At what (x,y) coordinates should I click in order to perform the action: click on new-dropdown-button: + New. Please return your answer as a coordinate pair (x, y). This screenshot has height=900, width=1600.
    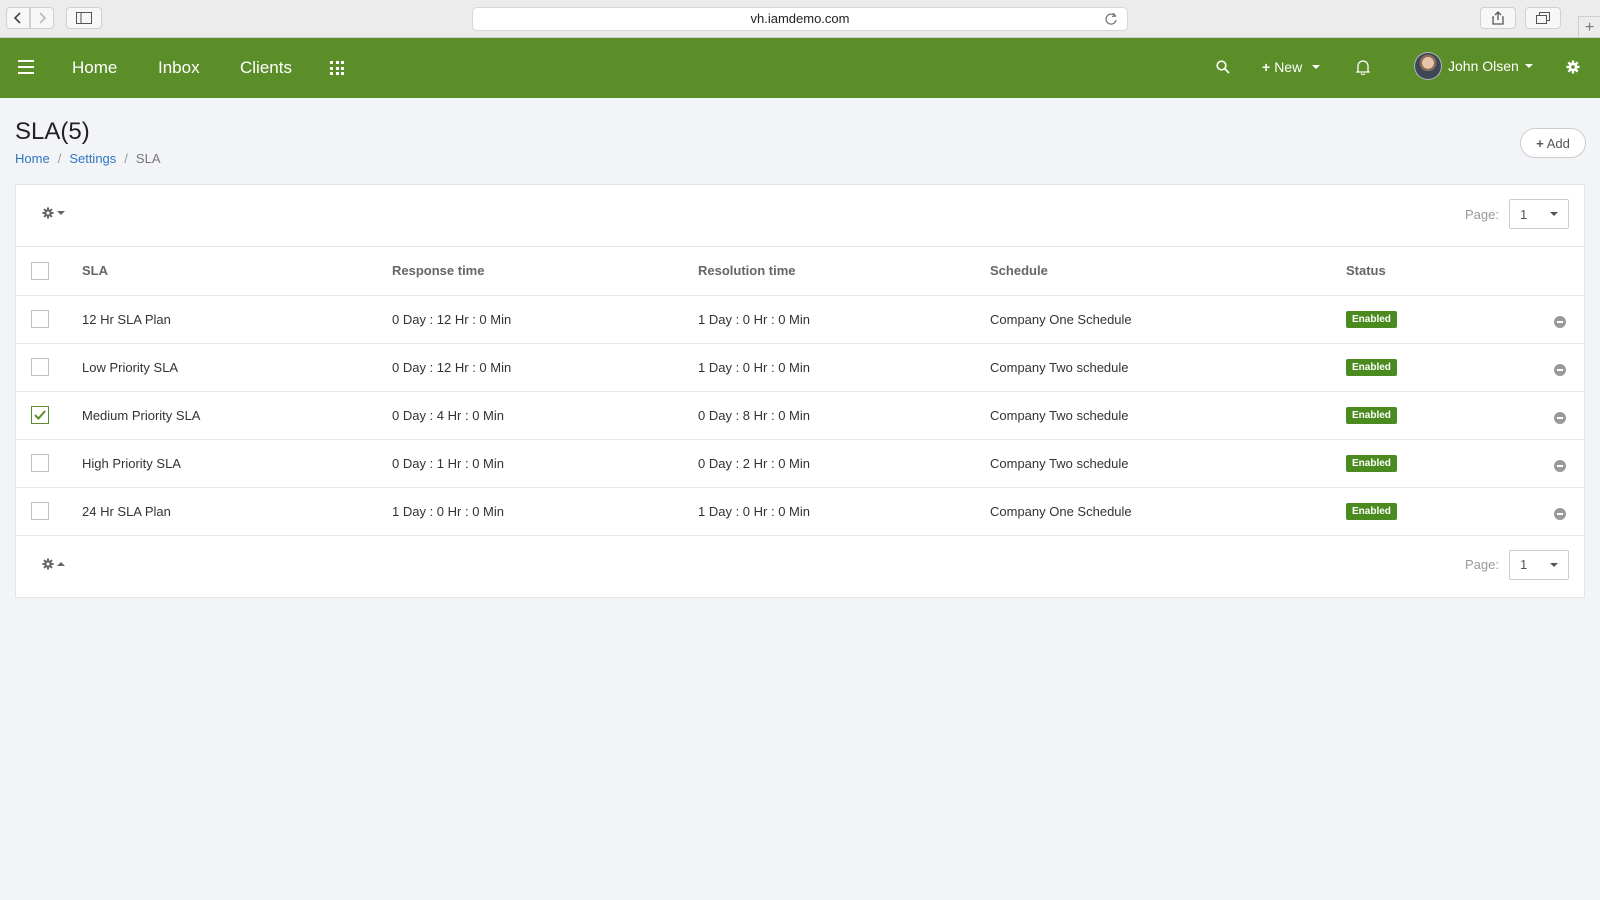
    Looking at the image, I should click on (1291, 67).